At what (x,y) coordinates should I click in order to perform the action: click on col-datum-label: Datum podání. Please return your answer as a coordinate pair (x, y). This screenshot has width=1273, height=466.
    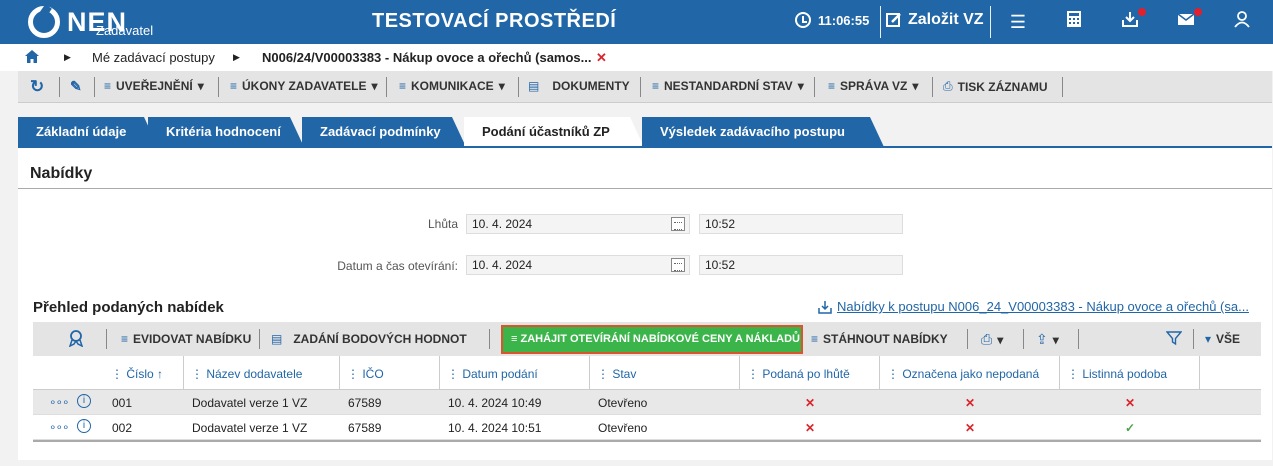
    Looking at the image, I should click on (500, 374).